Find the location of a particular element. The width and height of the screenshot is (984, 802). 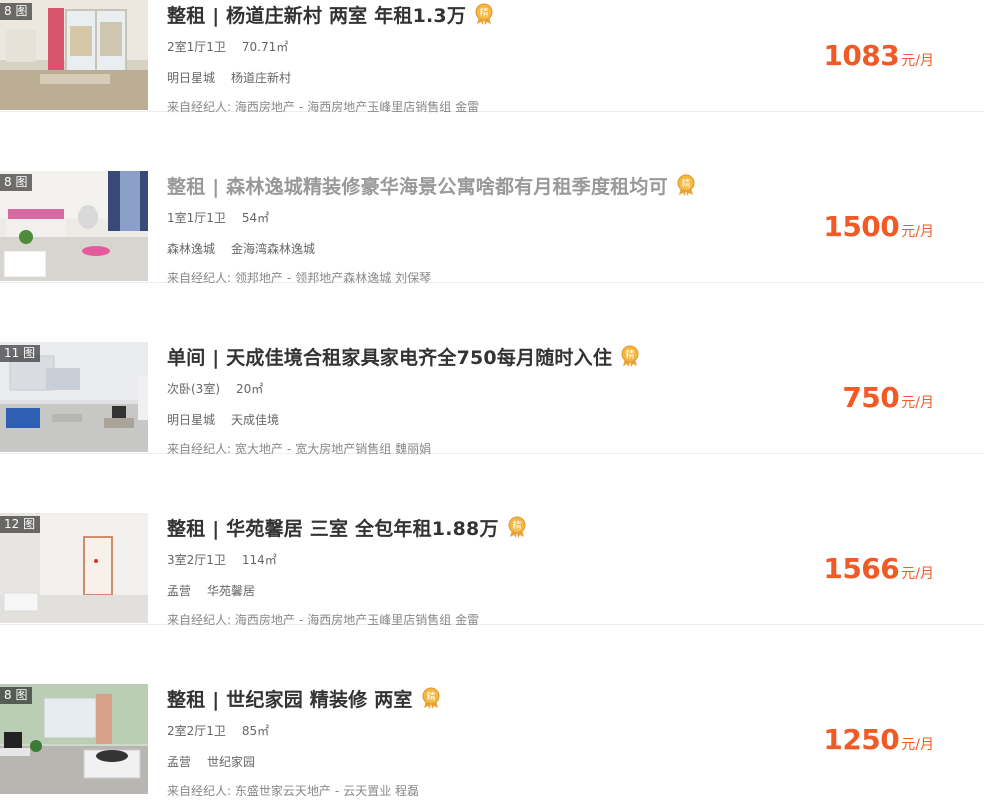

listing-location: 森林逸城 金海湾森林逸城 is located at coordinates (241, 248).